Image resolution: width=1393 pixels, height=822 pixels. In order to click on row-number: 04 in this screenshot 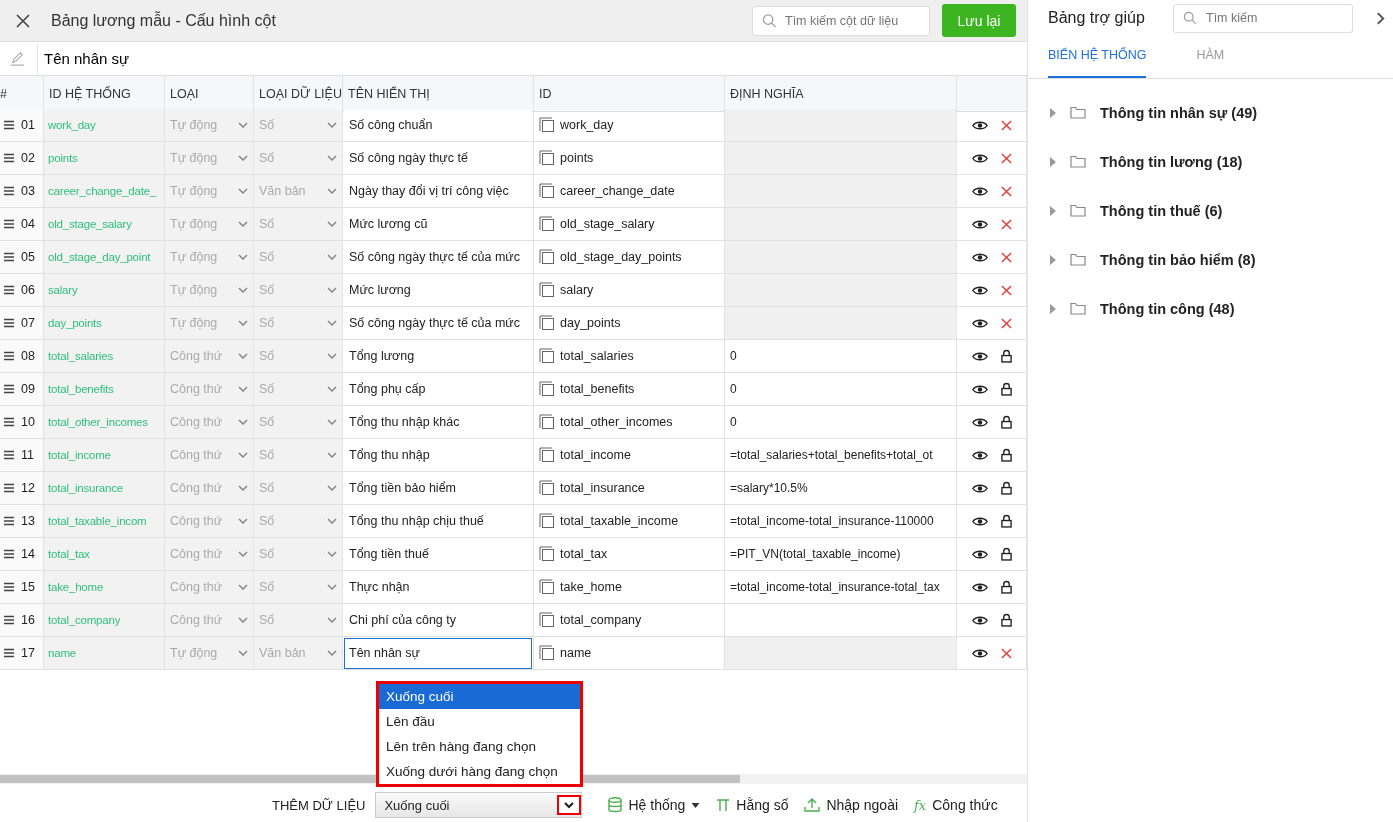, I will do `click(28, 224)`.